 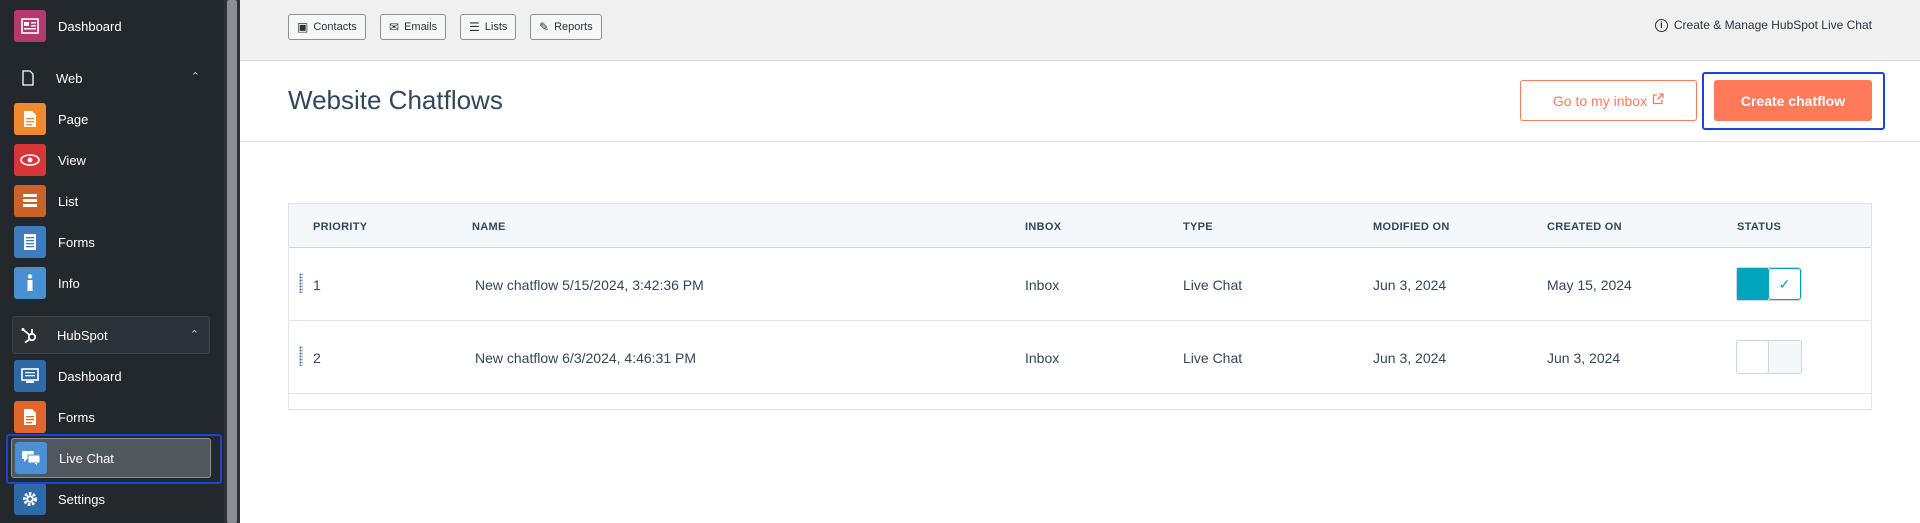 I want to click on contacts-button-label: Contacts, so click(x=335, y=27).